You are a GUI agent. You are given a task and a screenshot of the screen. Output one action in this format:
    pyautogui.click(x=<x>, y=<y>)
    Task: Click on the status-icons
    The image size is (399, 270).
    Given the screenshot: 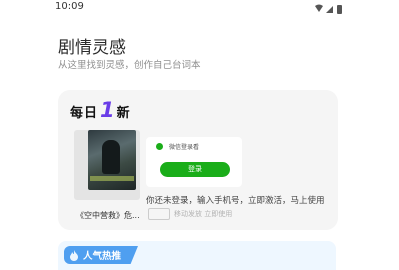 What is the action you would take?
    pyautogui.click(x=328, y=9)
    